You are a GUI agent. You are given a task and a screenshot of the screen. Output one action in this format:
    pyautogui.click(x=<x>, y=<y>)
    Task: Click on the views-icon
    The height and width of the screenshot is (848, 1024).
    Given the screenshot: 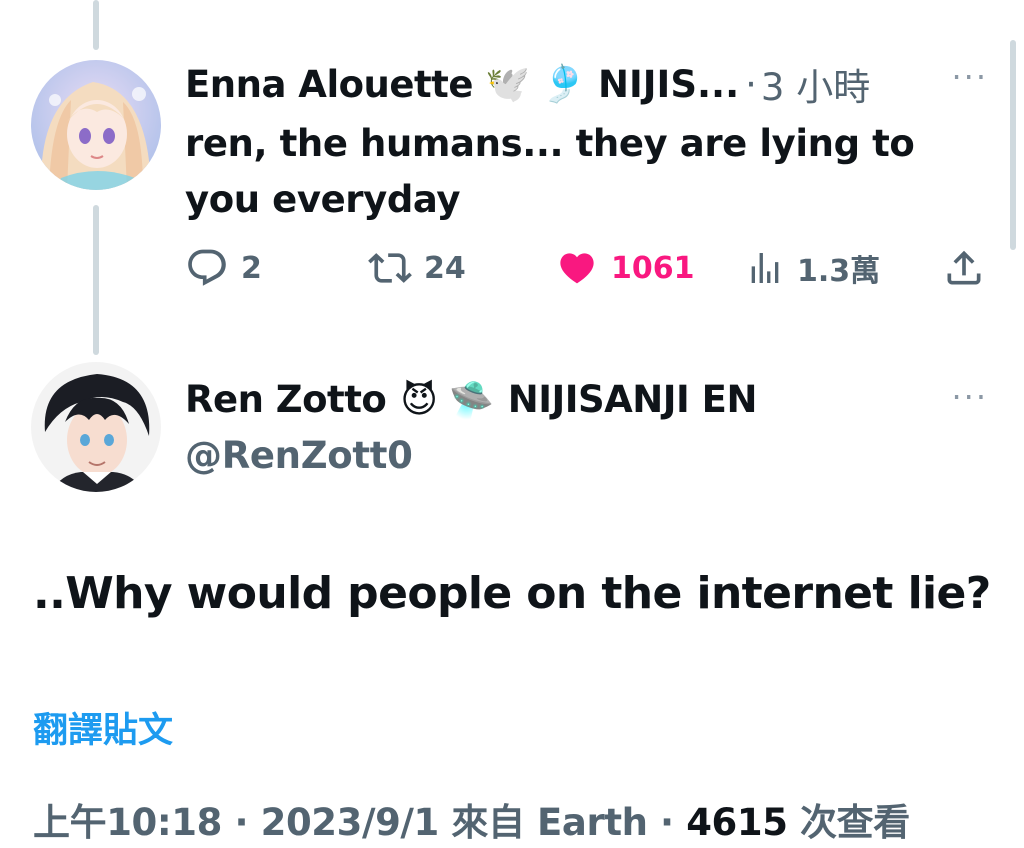 What is the action you would take?
    pyautogui.click(x=765, y=268)
    